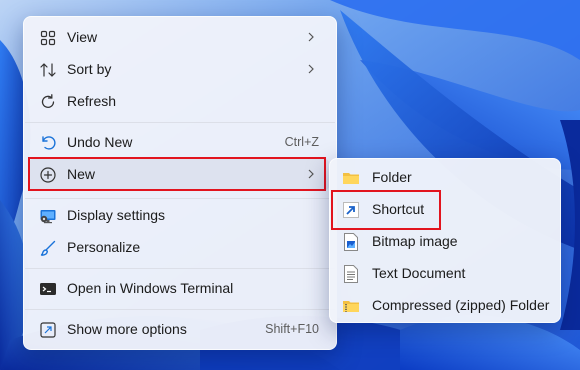 The height and width of the screenshot is (370, 580). I want to click on menu-item-label: New, so click(81, 174).